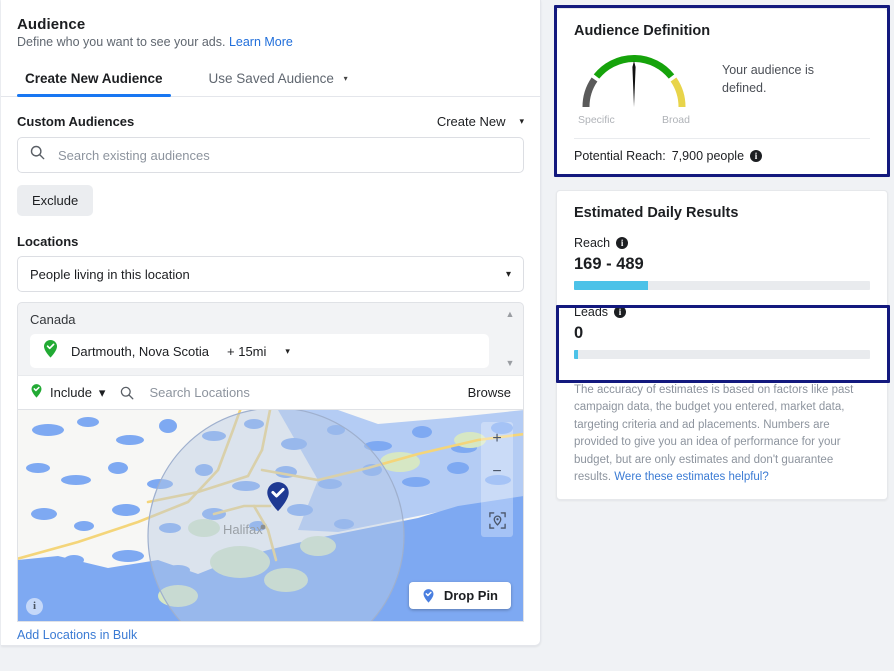 The image size is (894, 671). What do you see at coordinates (675, 120) in the screenshot?
I see `gauge-broad-label: Broad` at bounding box center [675, 120].